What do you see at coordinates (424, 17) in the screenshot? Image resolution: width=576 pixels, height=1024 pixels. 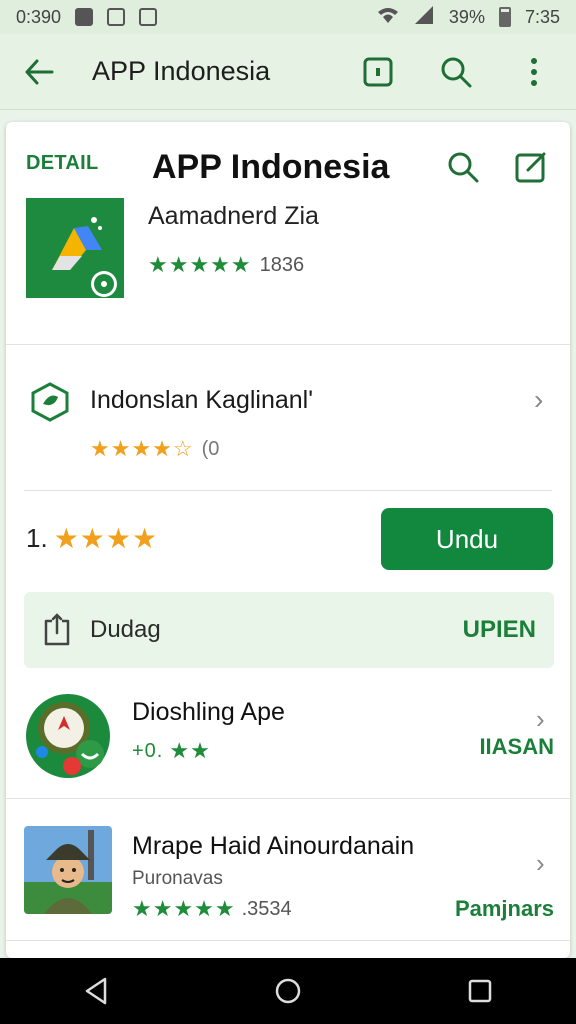 I see `signal-icon` at bounding box center [424, 17].